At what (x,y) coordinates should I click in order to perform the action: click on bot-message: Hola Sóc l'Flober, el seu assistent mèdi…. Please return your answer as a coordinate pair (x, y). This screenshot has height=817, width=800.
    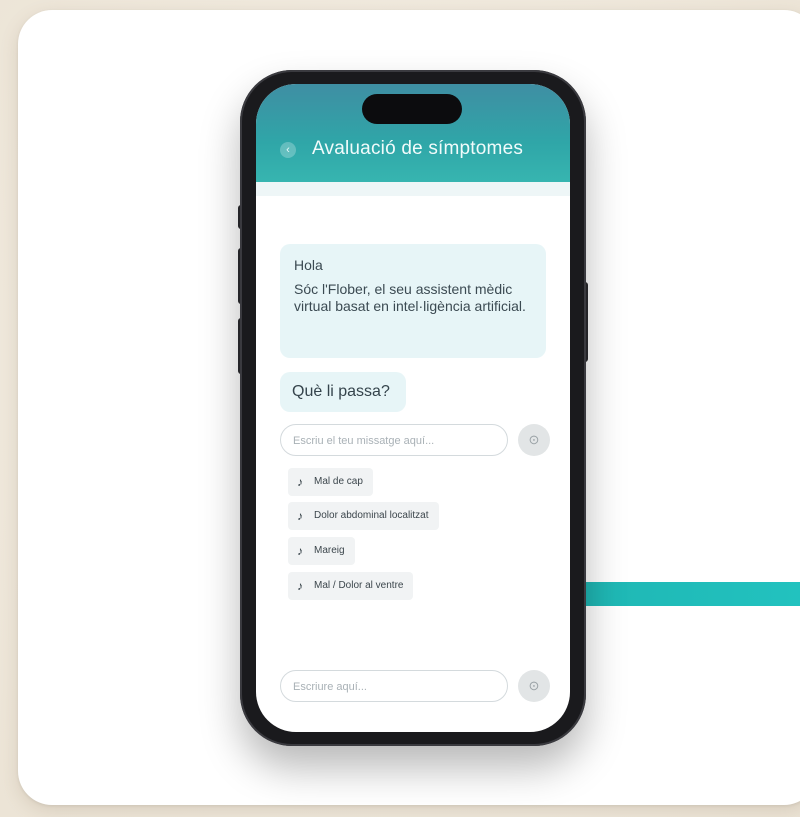
    Looking at the image, I should click on (413, 301).